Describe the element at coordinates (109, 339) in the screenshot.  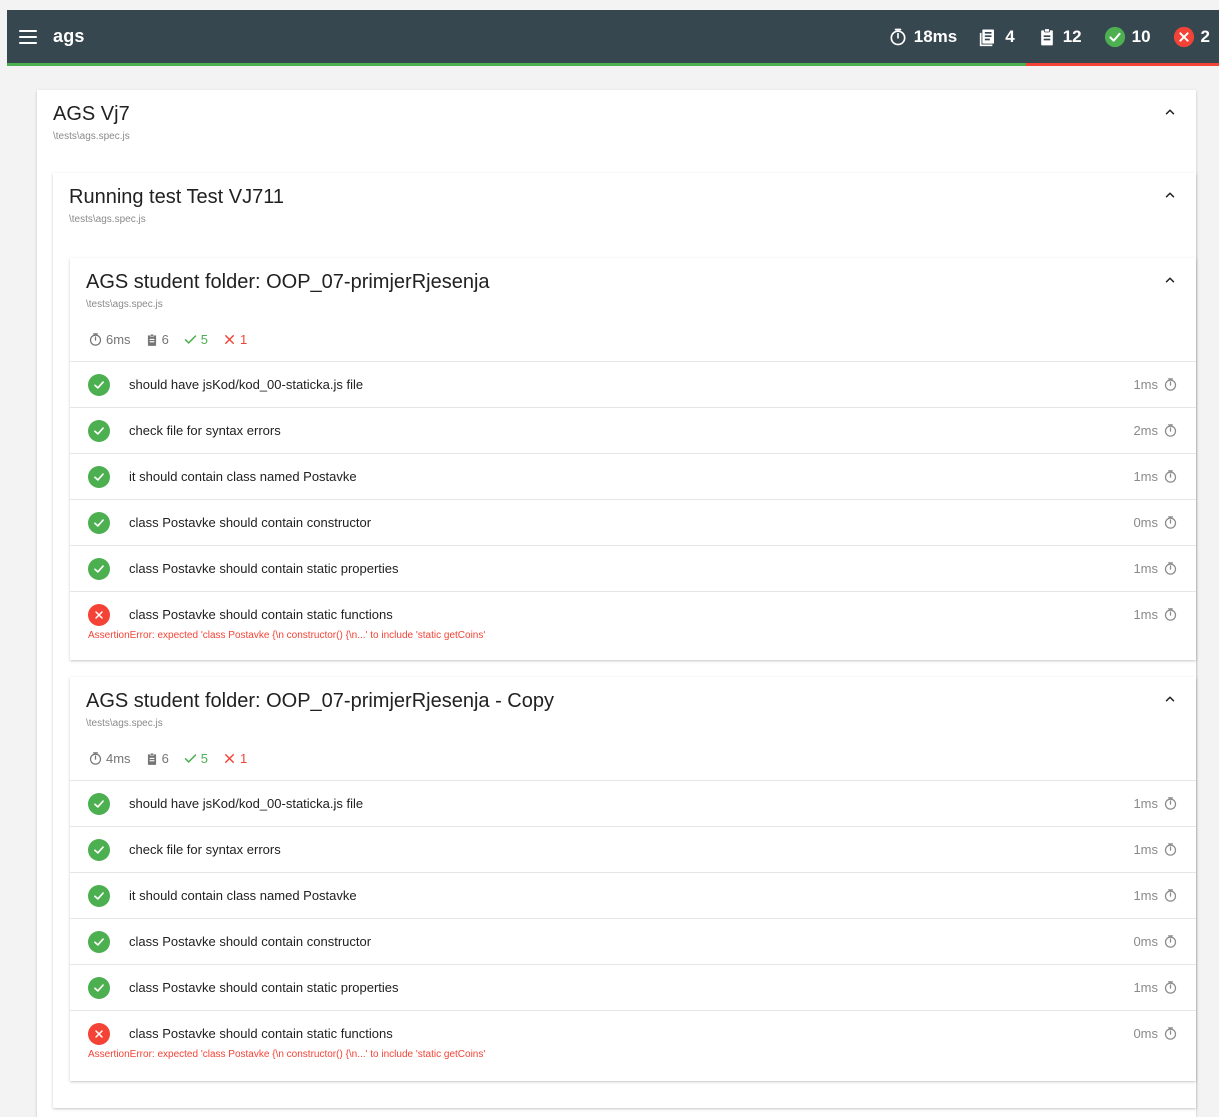
I see `suite-duration: 6ms` at that location.